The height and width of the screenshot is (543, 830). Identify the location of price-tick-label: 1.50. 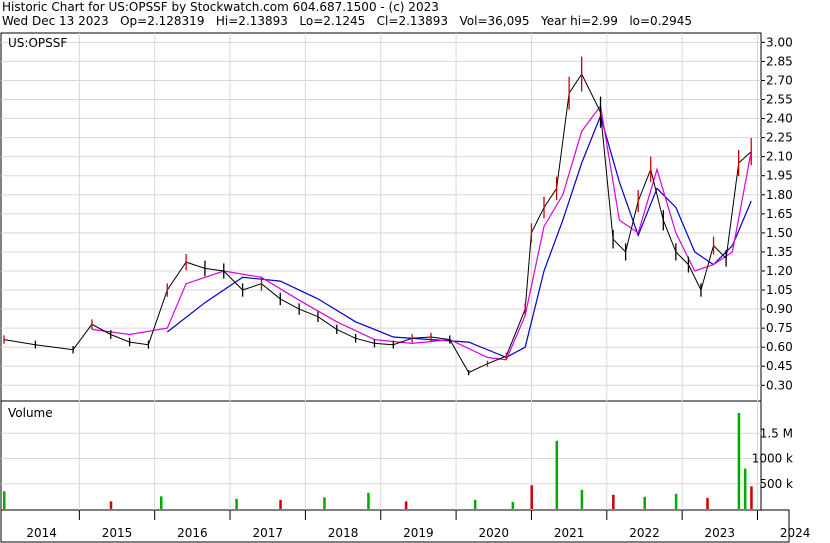
(779, 233).